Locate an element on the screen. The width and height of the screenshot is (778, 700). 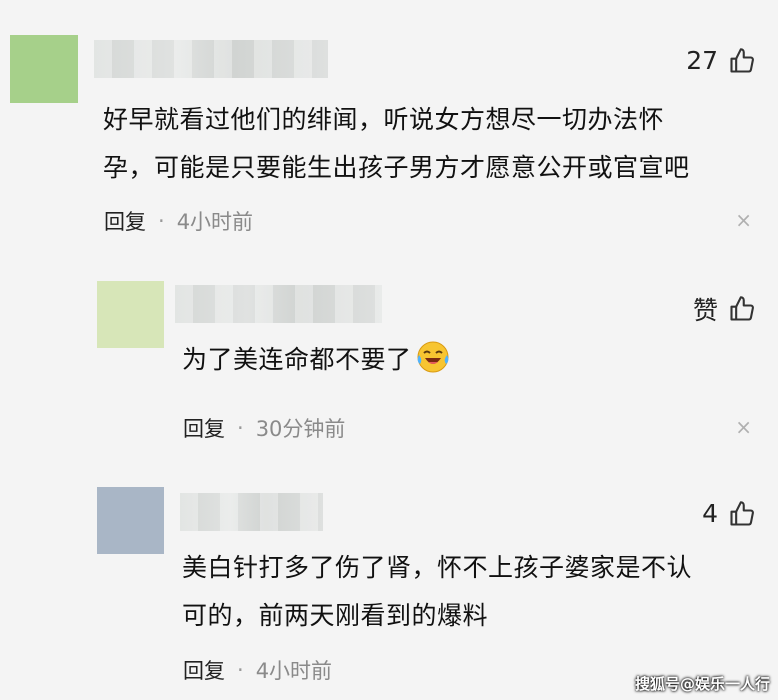
like-count: 4 is located at coordinates (729, 513).